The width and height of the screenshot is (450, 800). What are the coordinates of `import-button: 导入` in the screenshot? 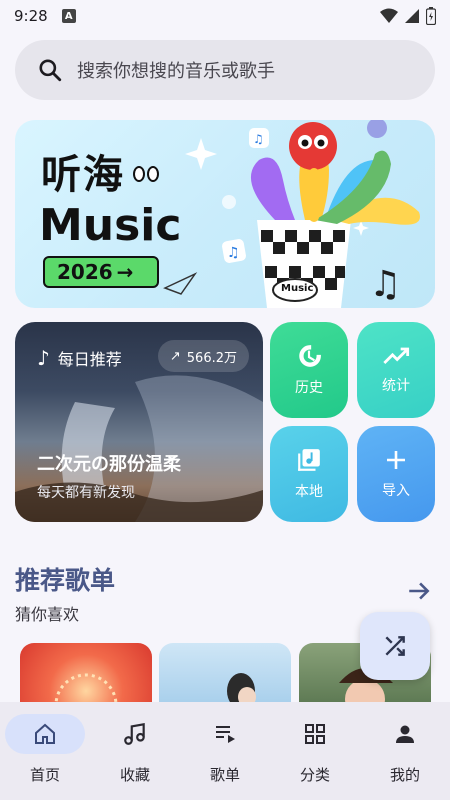 It's located at (396, 474).